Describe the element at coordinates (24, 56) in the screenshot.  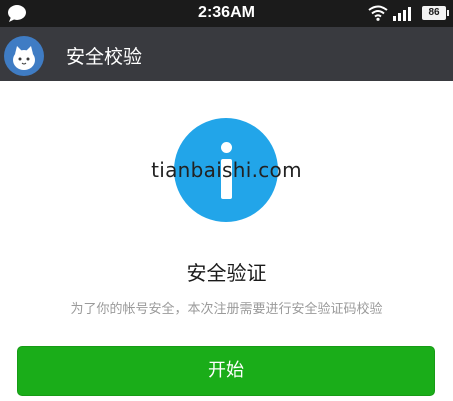
I see `app-logo-icon` at that location.